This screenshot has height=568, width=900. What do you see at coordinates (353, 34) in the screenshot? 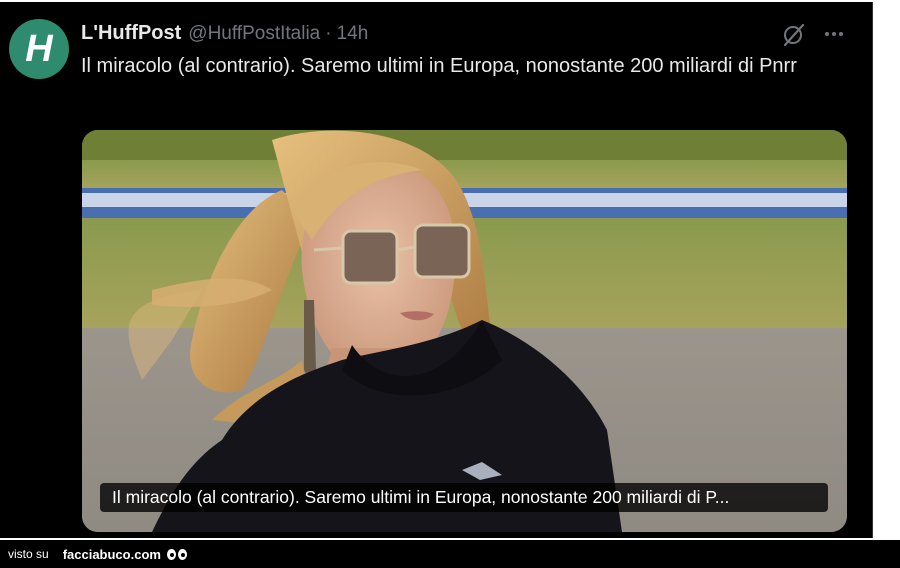
I see `timestamp: 14h` at bounding box center [353, 34].